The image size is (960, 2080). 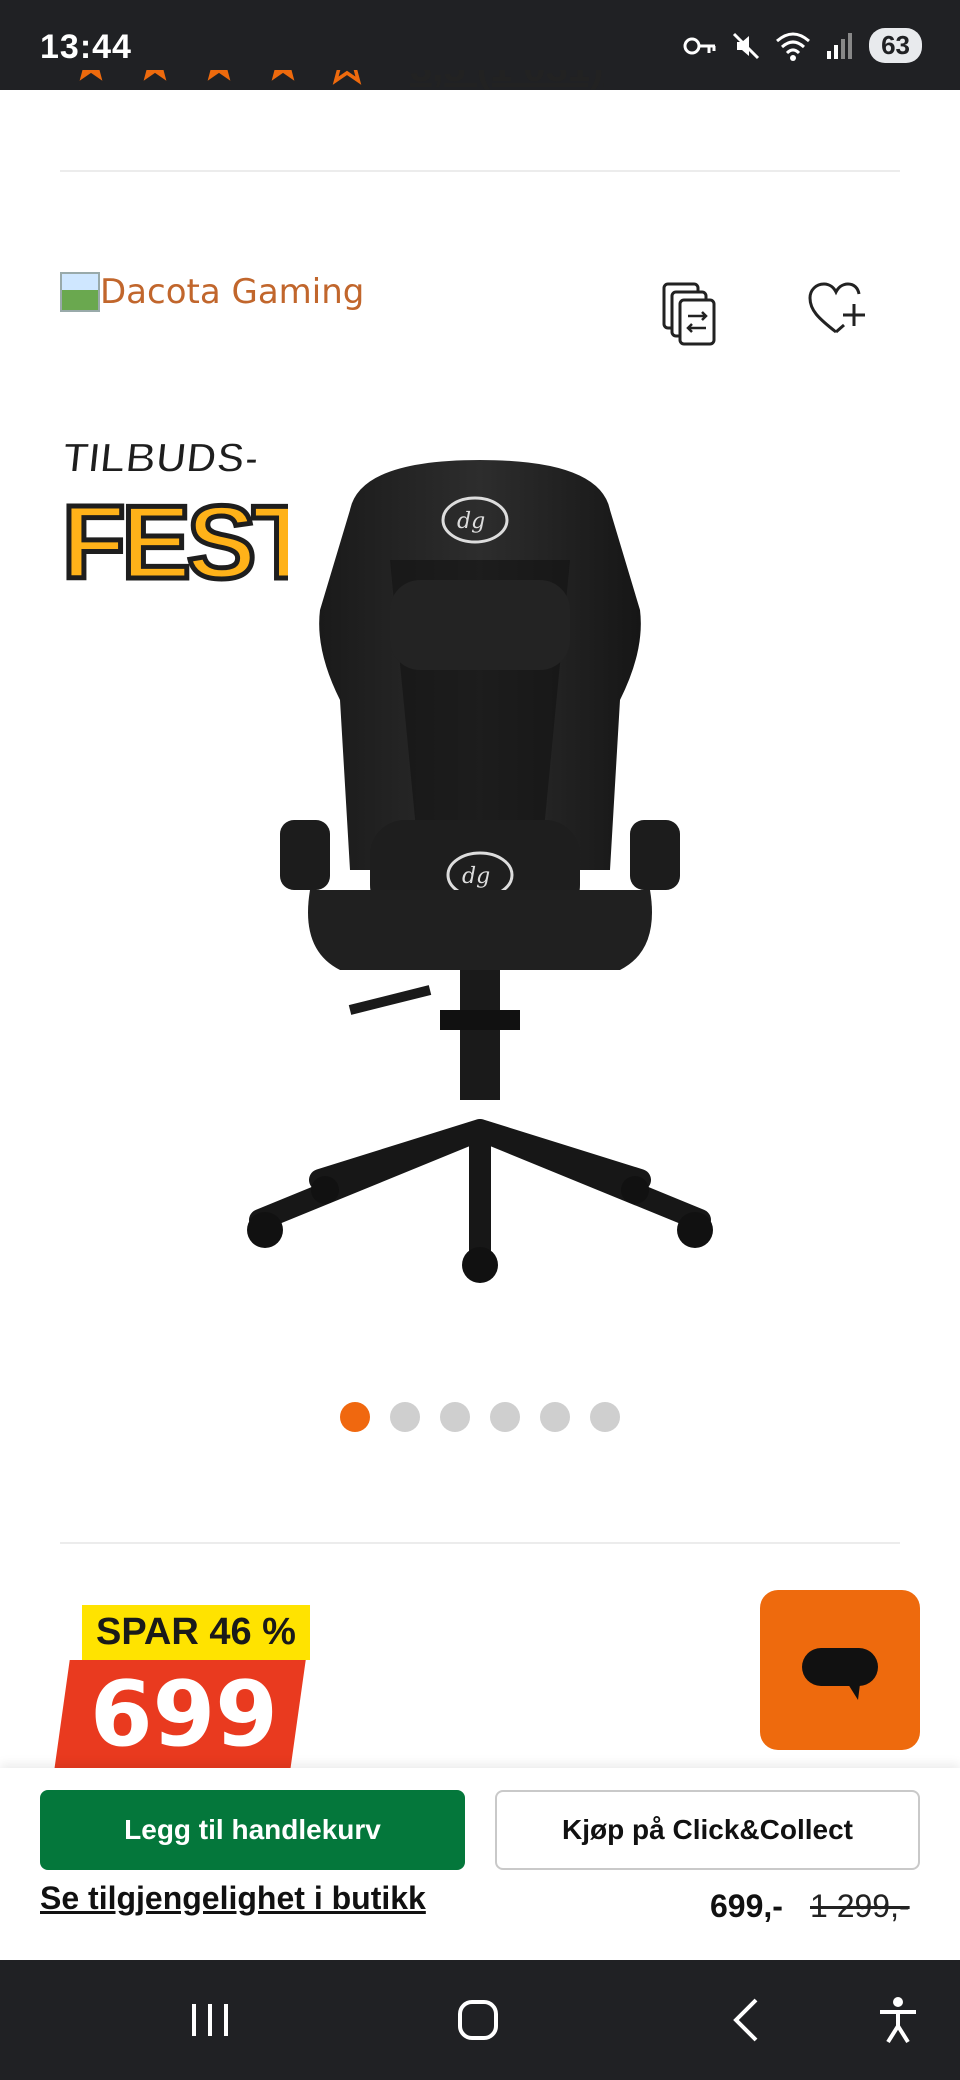 I want to click on system-nav-bar, so click(x=480, y=2020).